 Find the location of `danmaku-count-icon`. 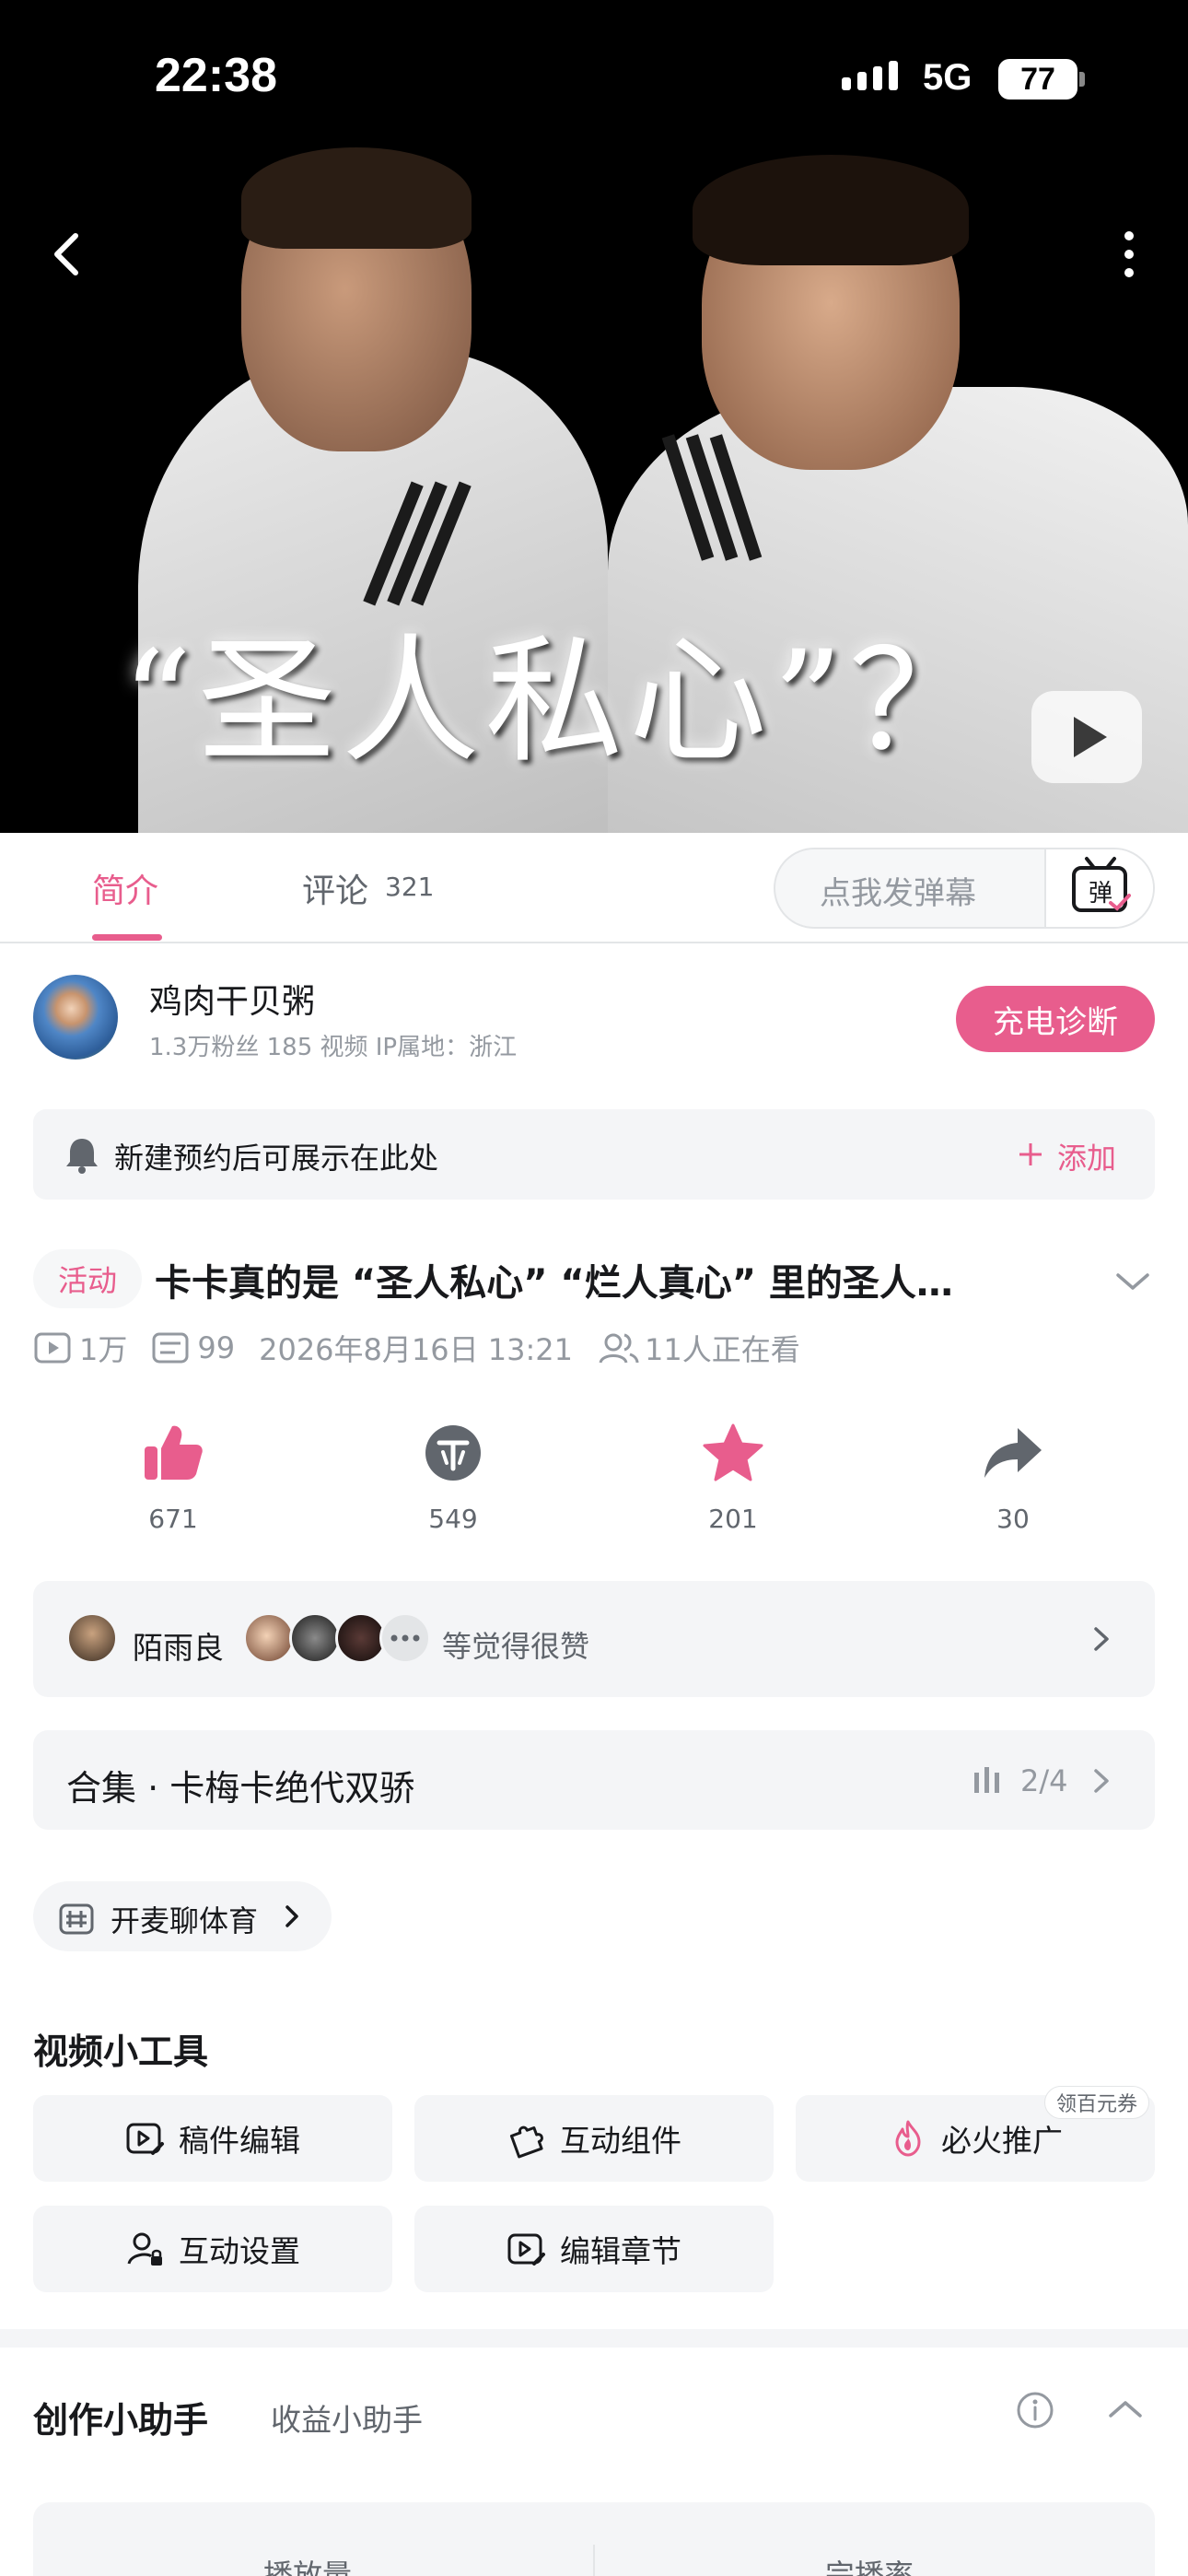

danmaku-count-icon is located at coordinates (170, 1348).